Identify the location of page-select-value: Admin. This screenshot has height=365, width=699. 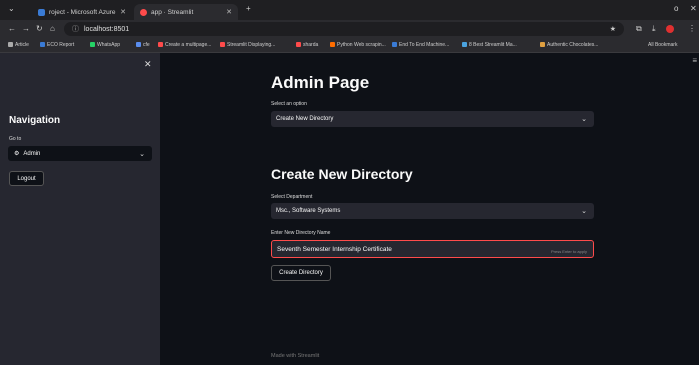
(32, 153).